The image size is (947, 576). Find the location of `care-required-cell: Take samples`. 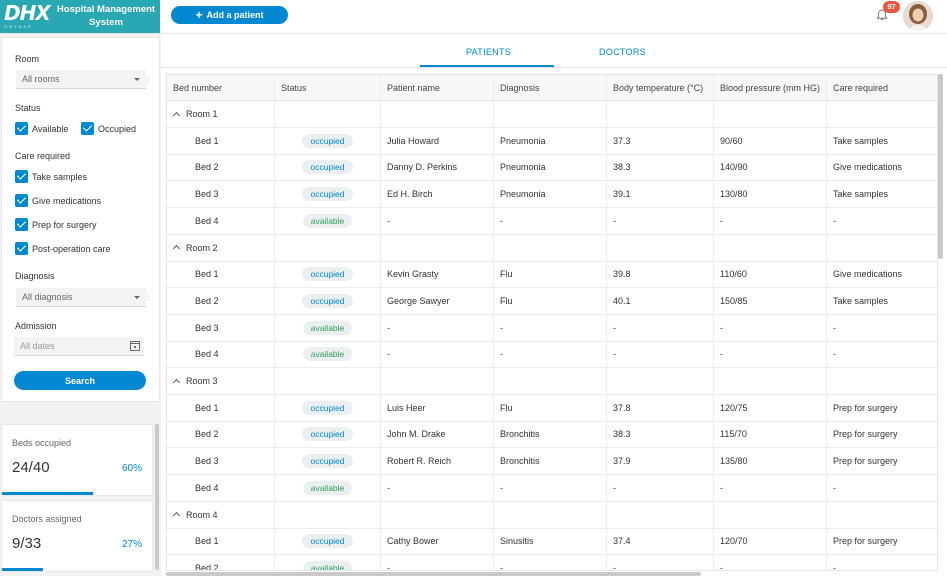

care-required-cell: Take samples is located at coordinates (882, 141).